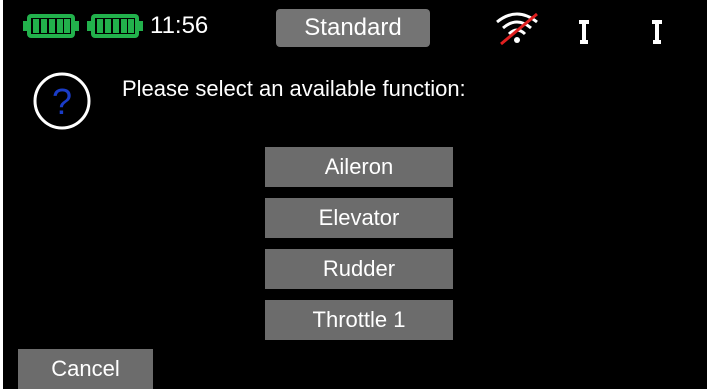 Image resolution: width=710 pixels, height=389 pixels. I want to click on clock: 11:56, so click(179, 25).